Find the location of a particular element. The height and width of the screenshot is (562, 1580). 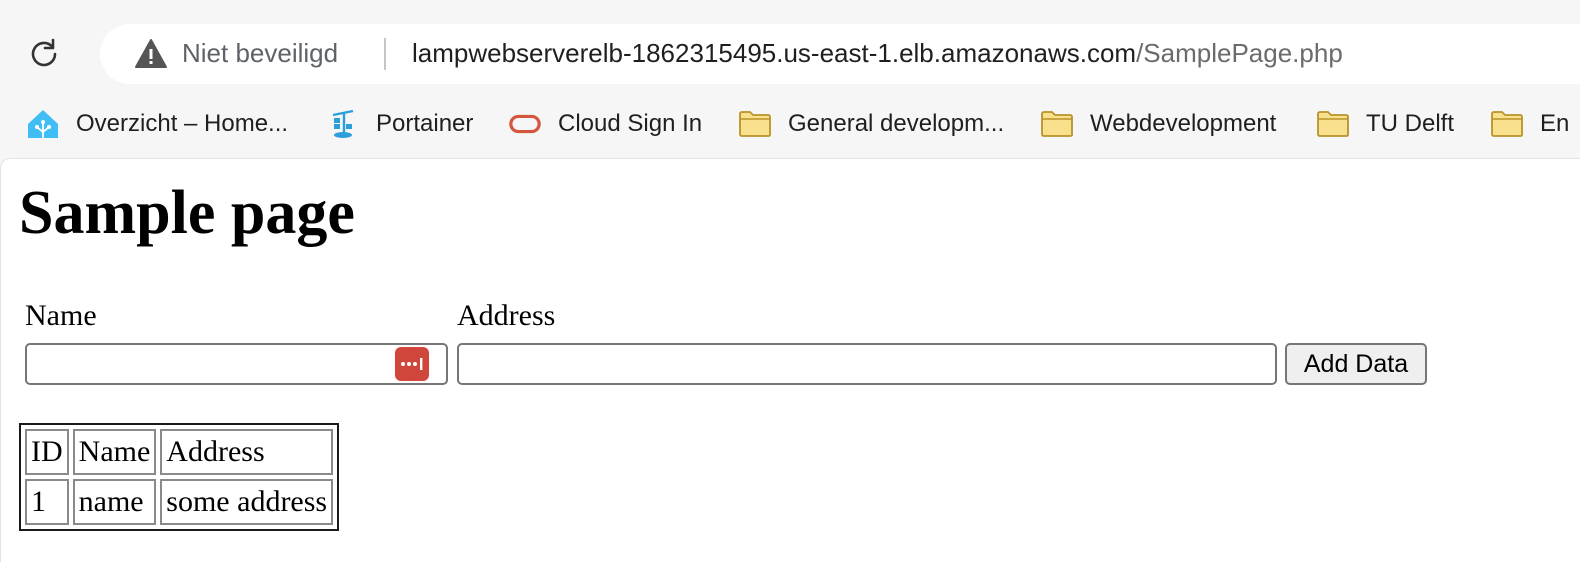

warning-icon is located at coordinates (151, 54).